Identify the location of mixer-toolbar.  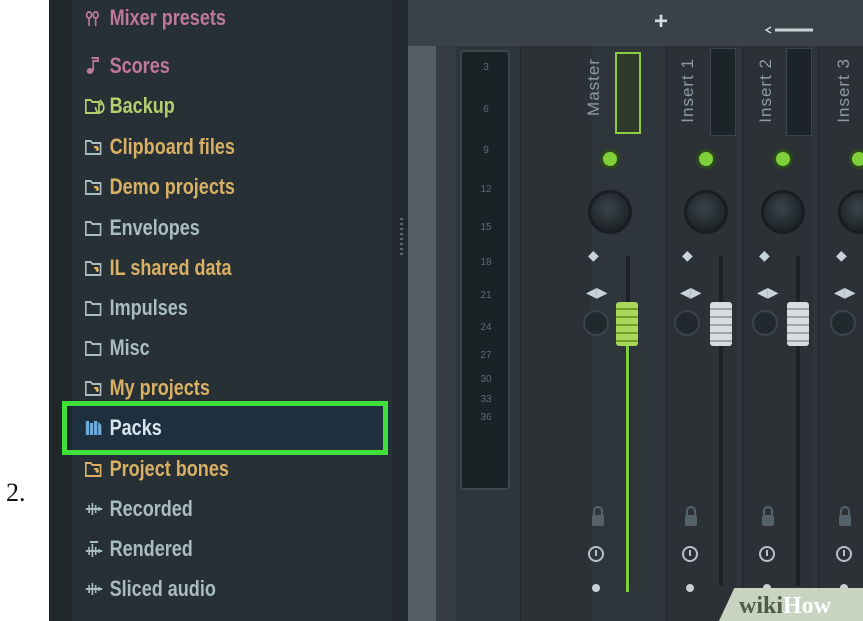
(635, 23).